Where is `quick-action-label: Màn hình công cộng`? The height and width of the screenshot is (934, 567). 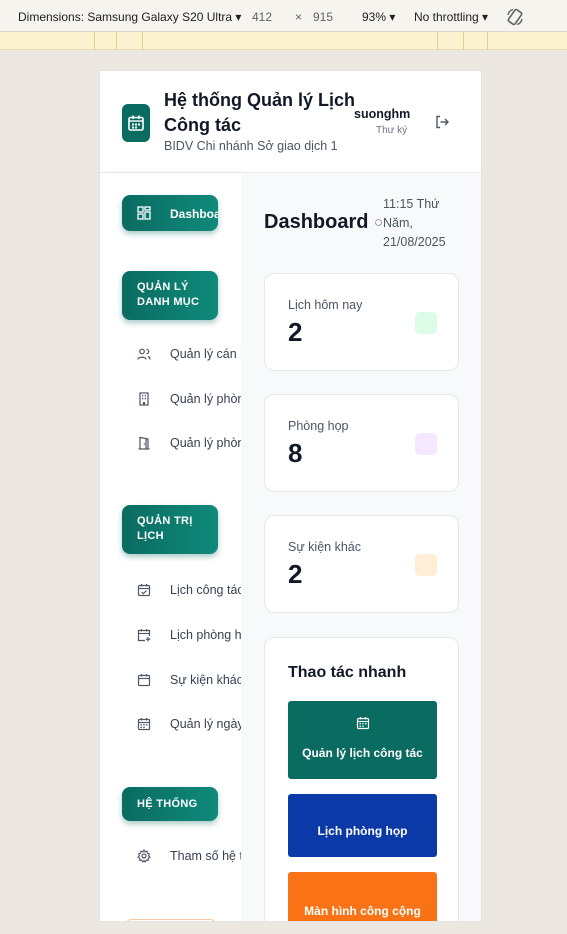
quick-action-label: Màn hình công cộng is located at coordinates (362, 911).